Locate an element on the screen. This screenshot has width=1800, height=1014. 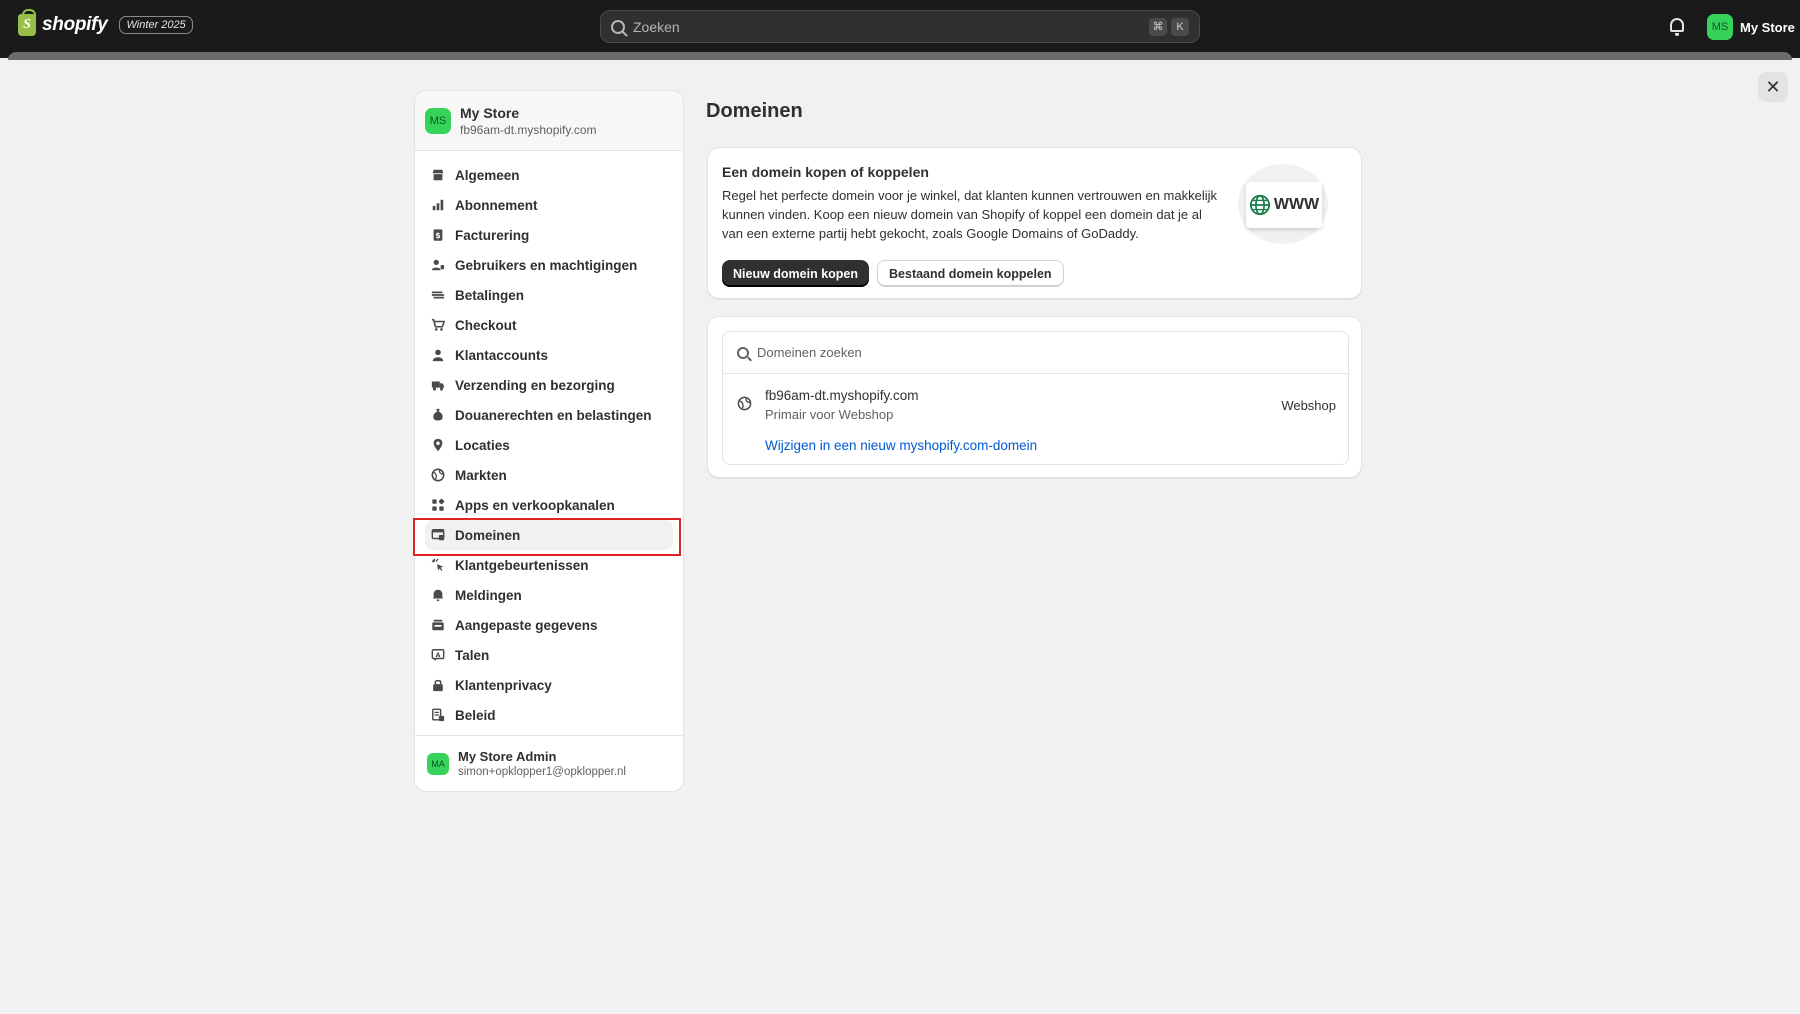
apps-icon is located at coordinates (438, 505).